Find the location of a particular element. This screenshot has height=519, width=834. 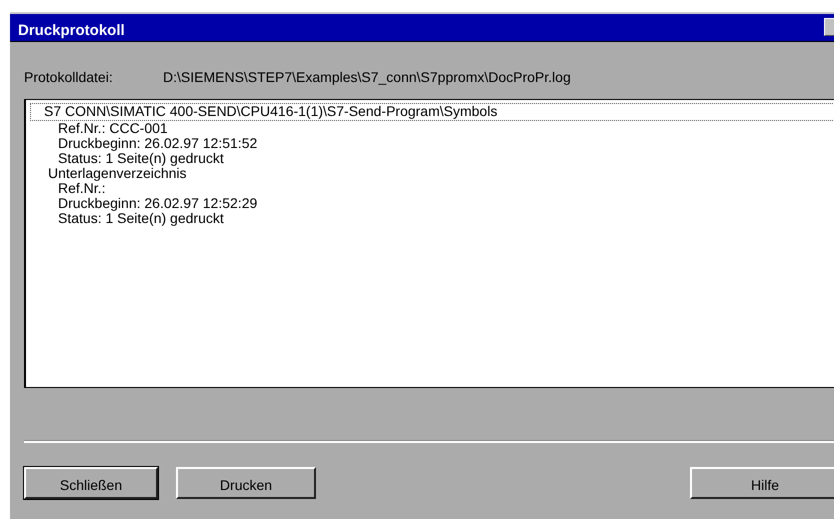

dialog-button: Hilfe is located at coordinates (762, 483).